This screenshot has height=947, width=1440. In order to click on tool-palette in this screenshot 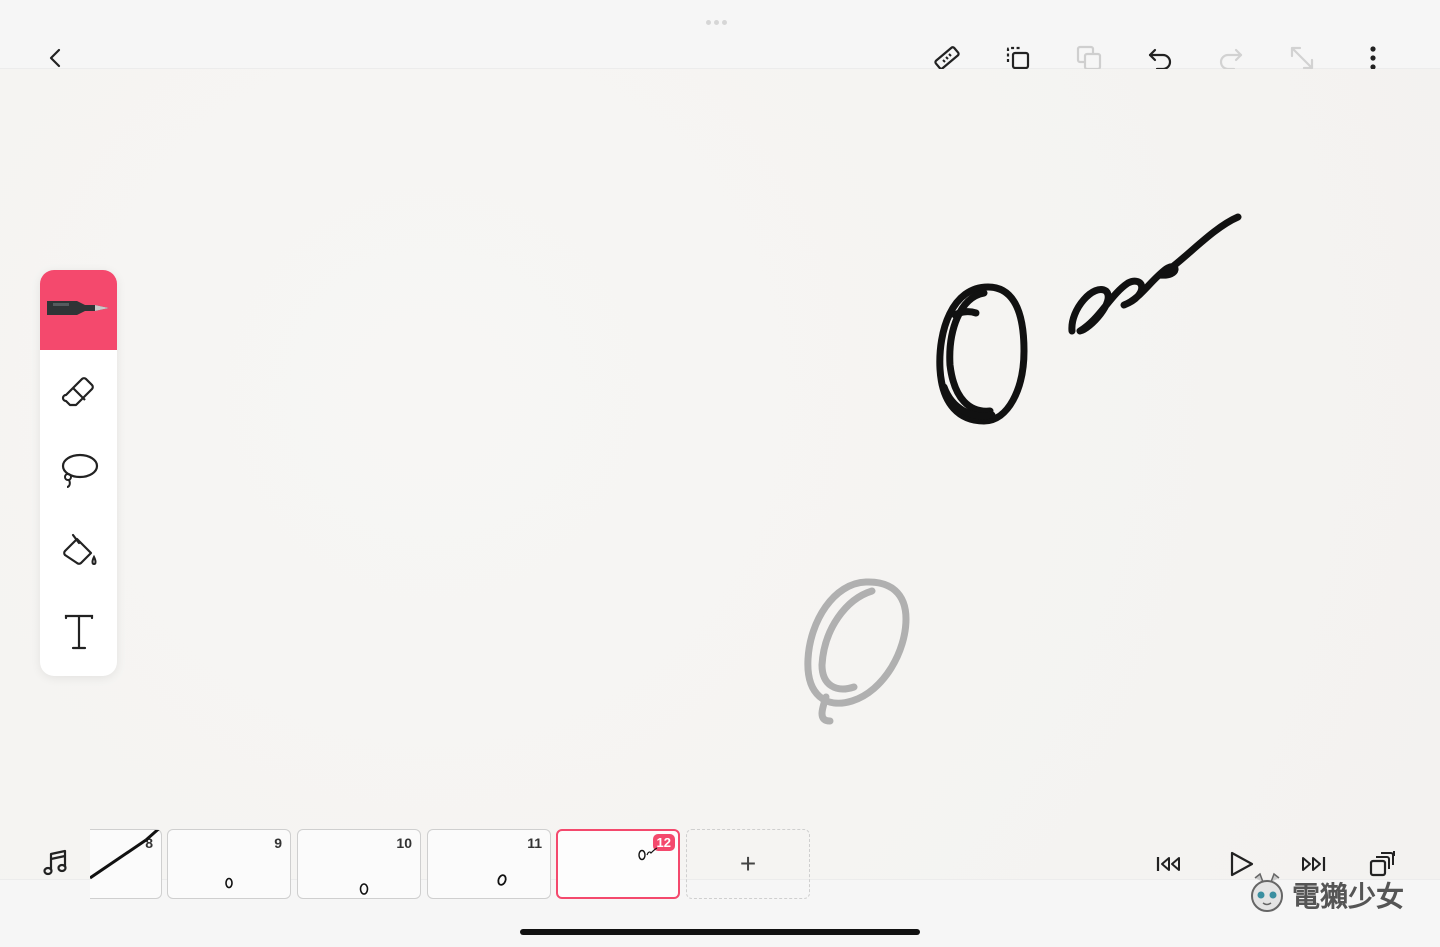, I will do `click(78, 473)`.